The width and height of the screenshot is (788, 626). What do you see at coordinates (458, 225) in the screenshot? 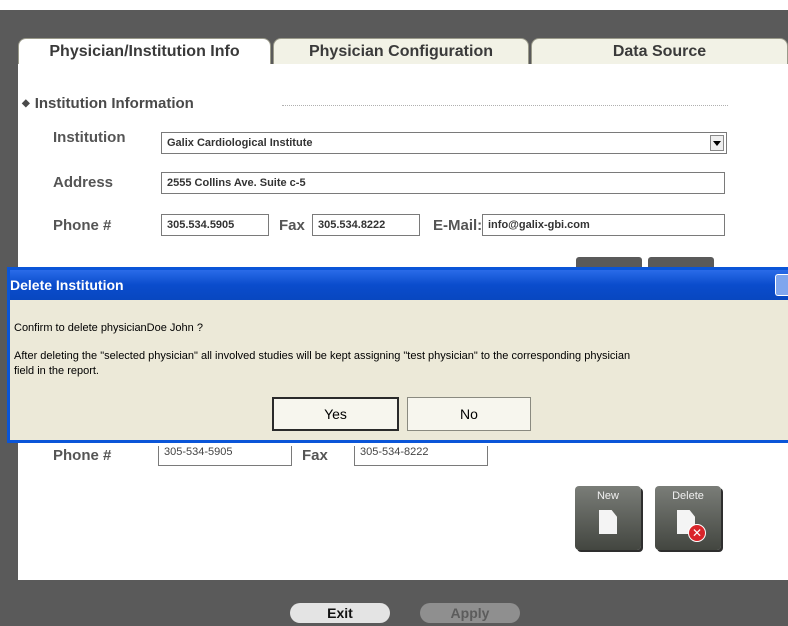
I see `email-label: E-Mail:` at bounding box center [458, 225].